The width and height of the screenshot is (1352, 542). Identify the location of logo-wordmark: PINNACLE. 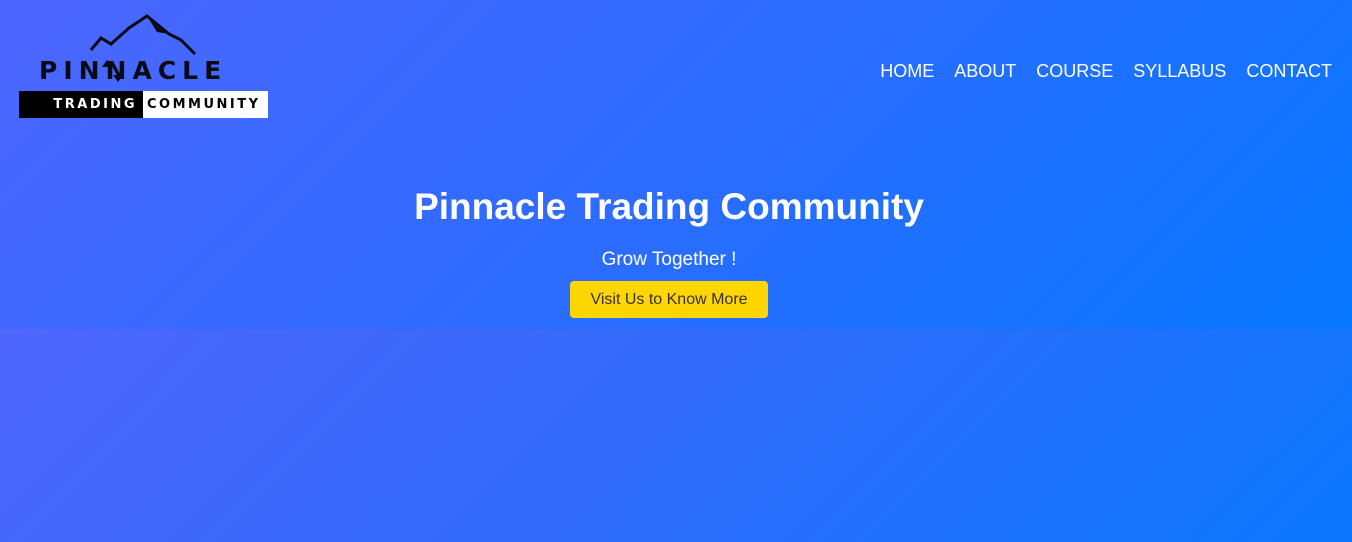
(133, 70).